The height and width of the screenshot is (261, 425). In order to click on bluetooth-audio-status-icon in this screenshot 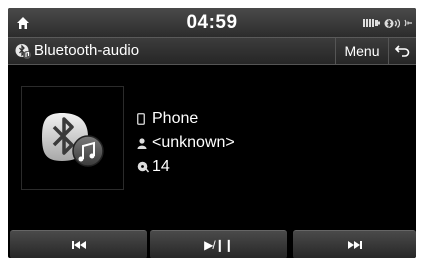, I will do `click(392, 23)`.